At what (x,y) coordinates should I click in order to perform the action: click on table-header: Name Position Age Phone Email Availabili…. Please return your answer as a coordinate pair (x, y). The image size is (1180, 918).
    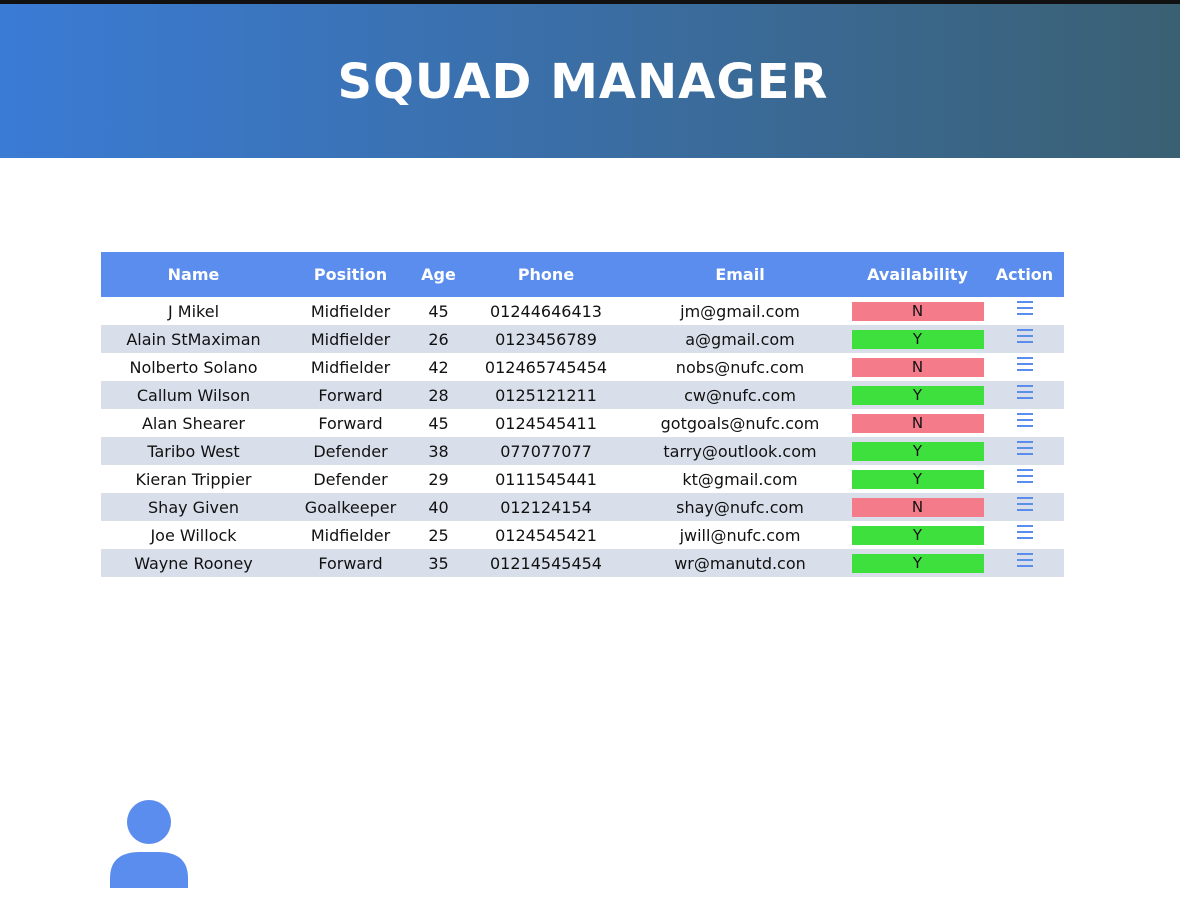
    Looking at the image, I should click on (582, 274).